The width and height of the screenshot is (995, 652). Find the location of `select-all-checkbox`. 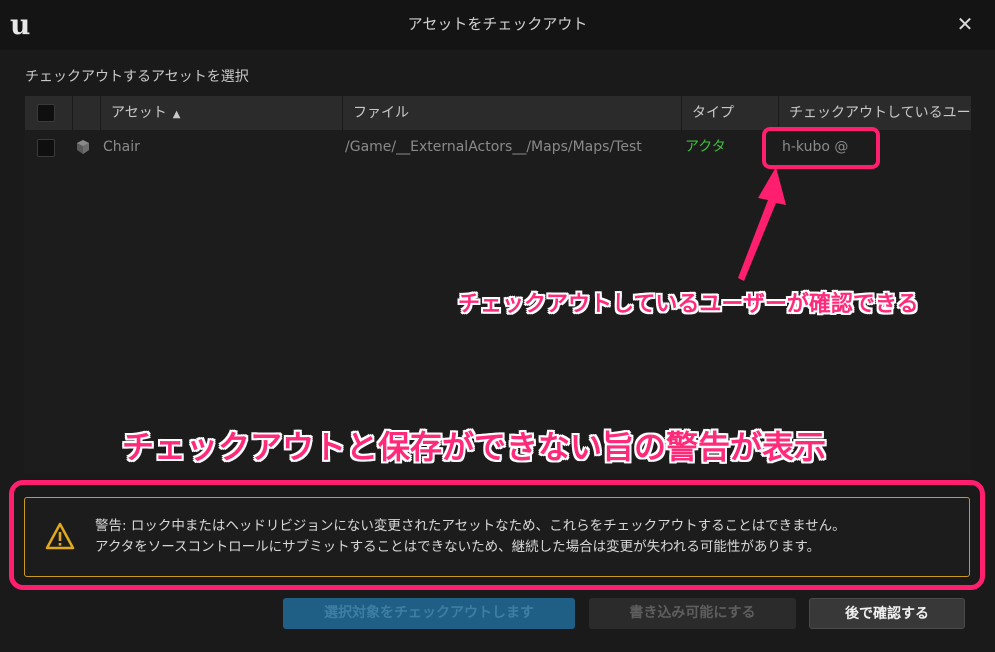

select-all-checkbox is located at coordinates (46, 113).